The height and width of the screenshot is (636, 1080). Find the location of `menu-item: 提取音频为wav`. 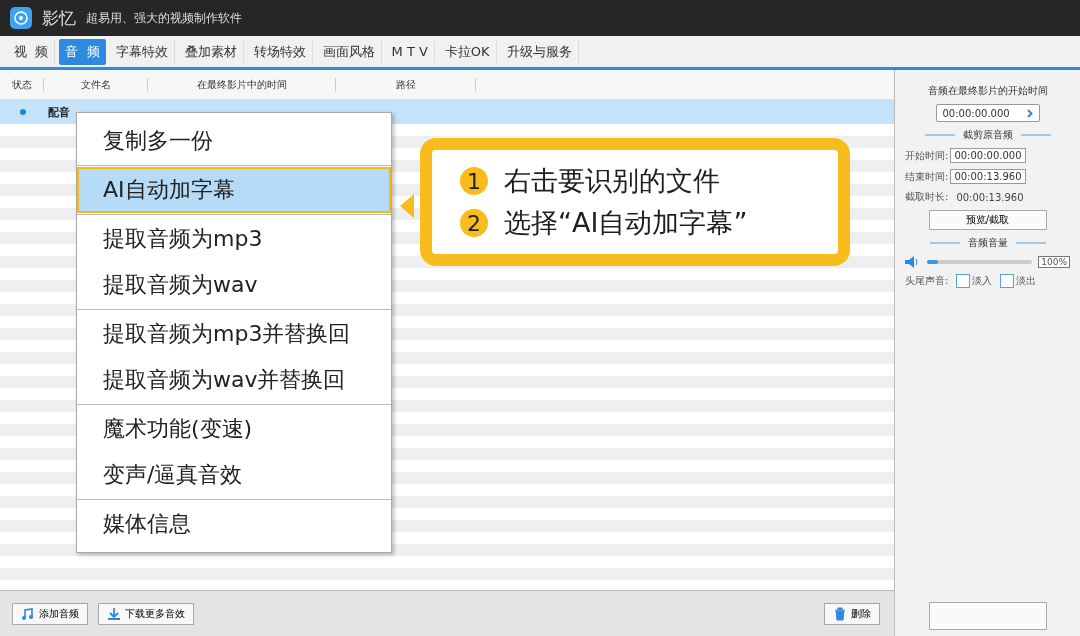

menu-item: 提取音频为wav is located at coordinates (234, 285).